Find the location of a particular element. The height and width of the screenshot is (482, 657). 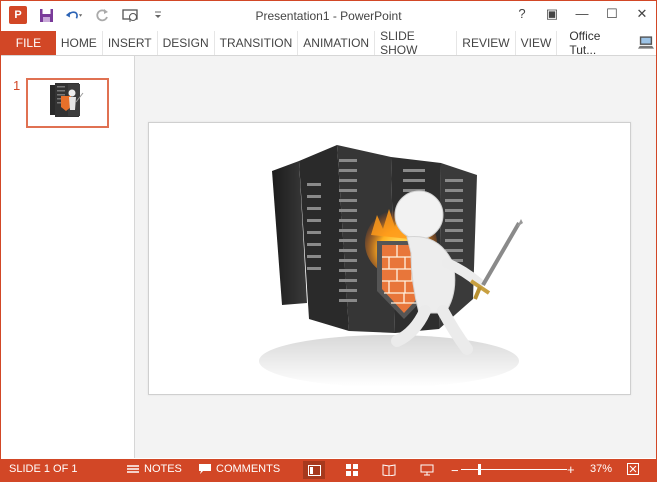

zoom-in-button: + is located at coordinates (571, 469).